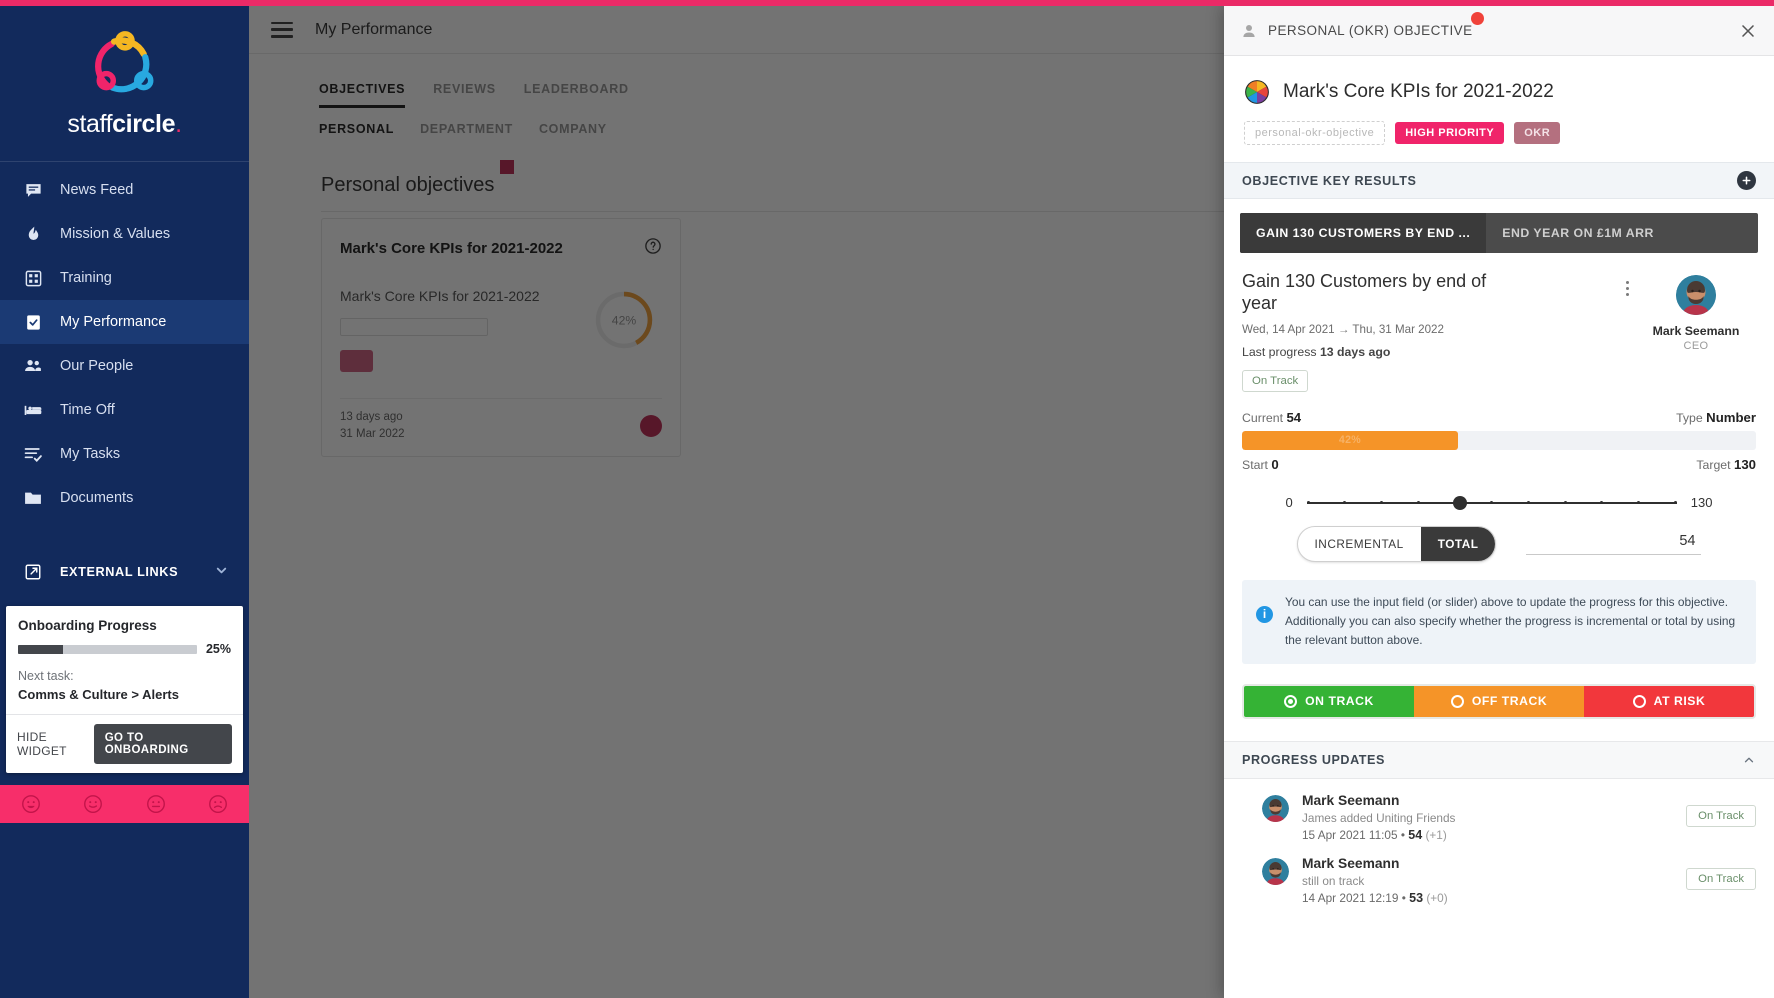  What do you see at coordinates (1329, 180) in the screenshot?
I see `key-results-section-title: OBJECTIVE KEY RESULTS` at bounding box center [1329, 180].